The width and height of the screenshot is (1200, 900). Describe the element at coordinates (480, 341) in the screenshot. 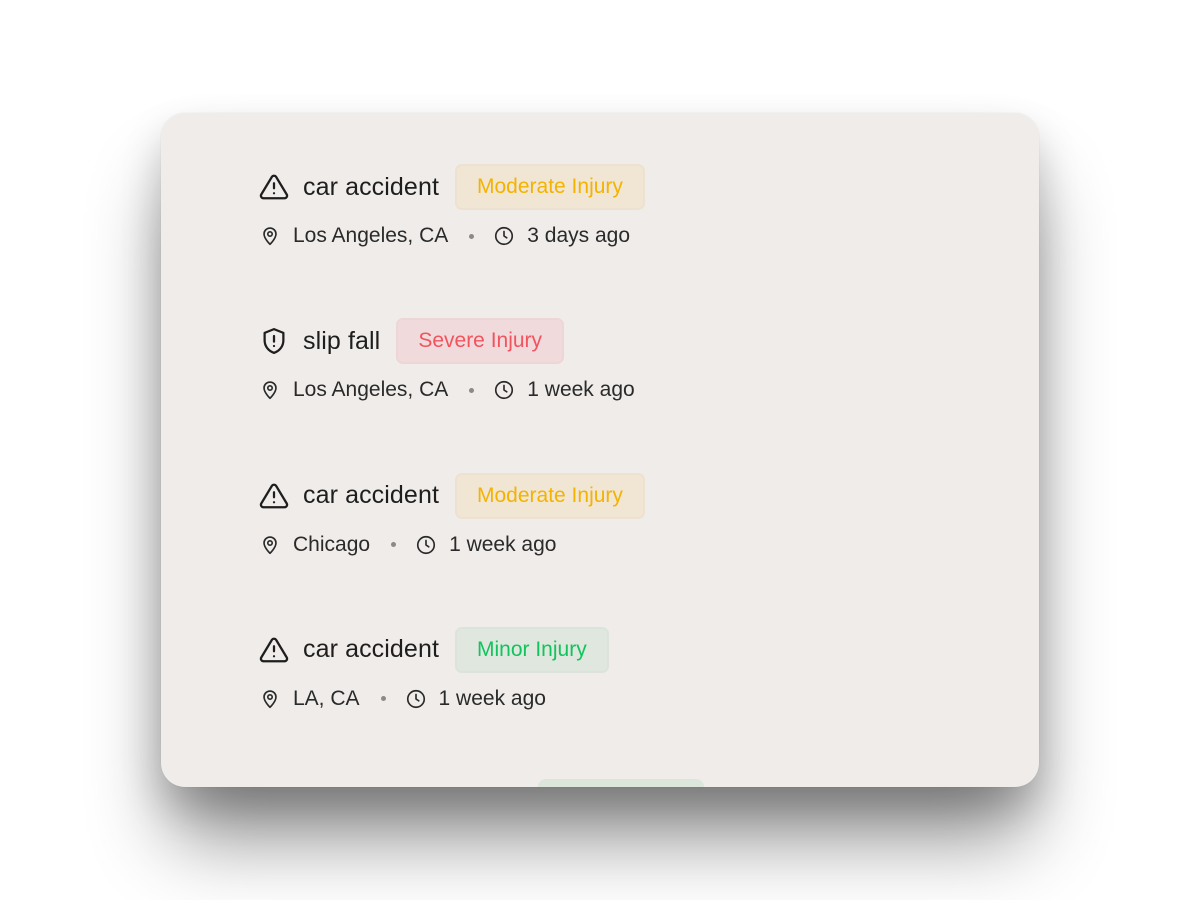

I see `severity-badge: Severe Injury` at that location.